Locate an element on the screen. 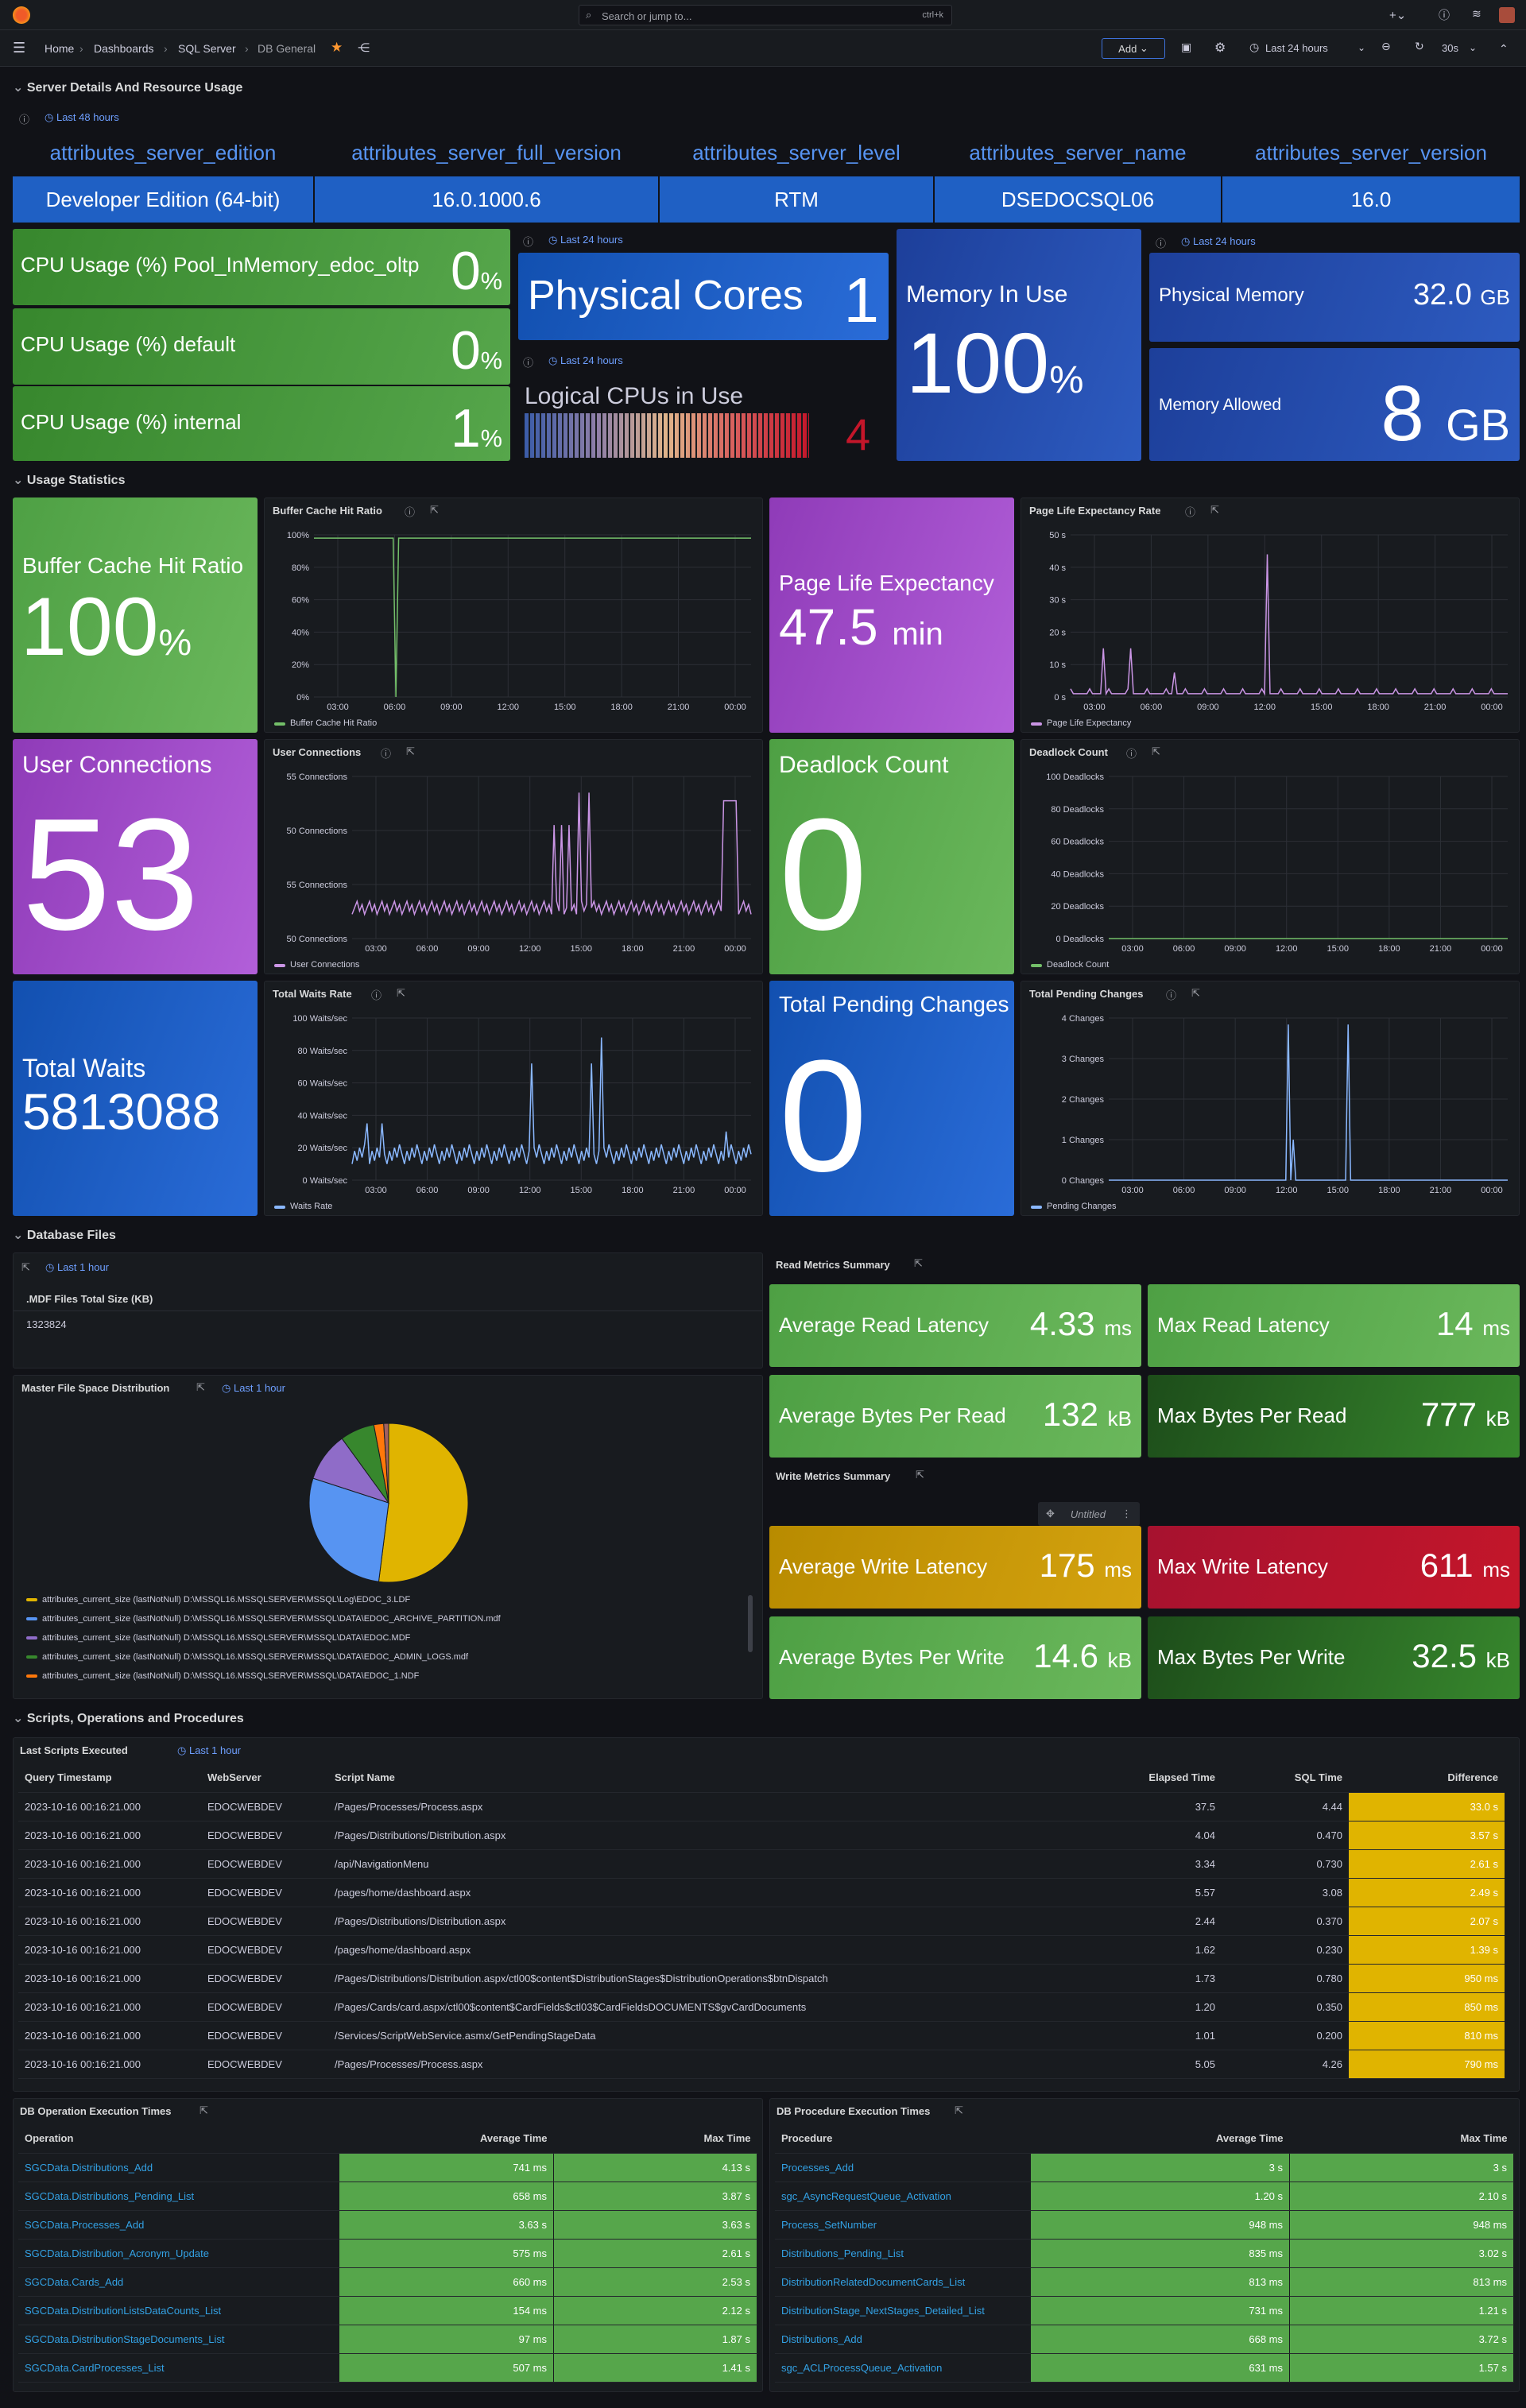  legend-label: Waits Rate is located at coordinates (311, 1206).